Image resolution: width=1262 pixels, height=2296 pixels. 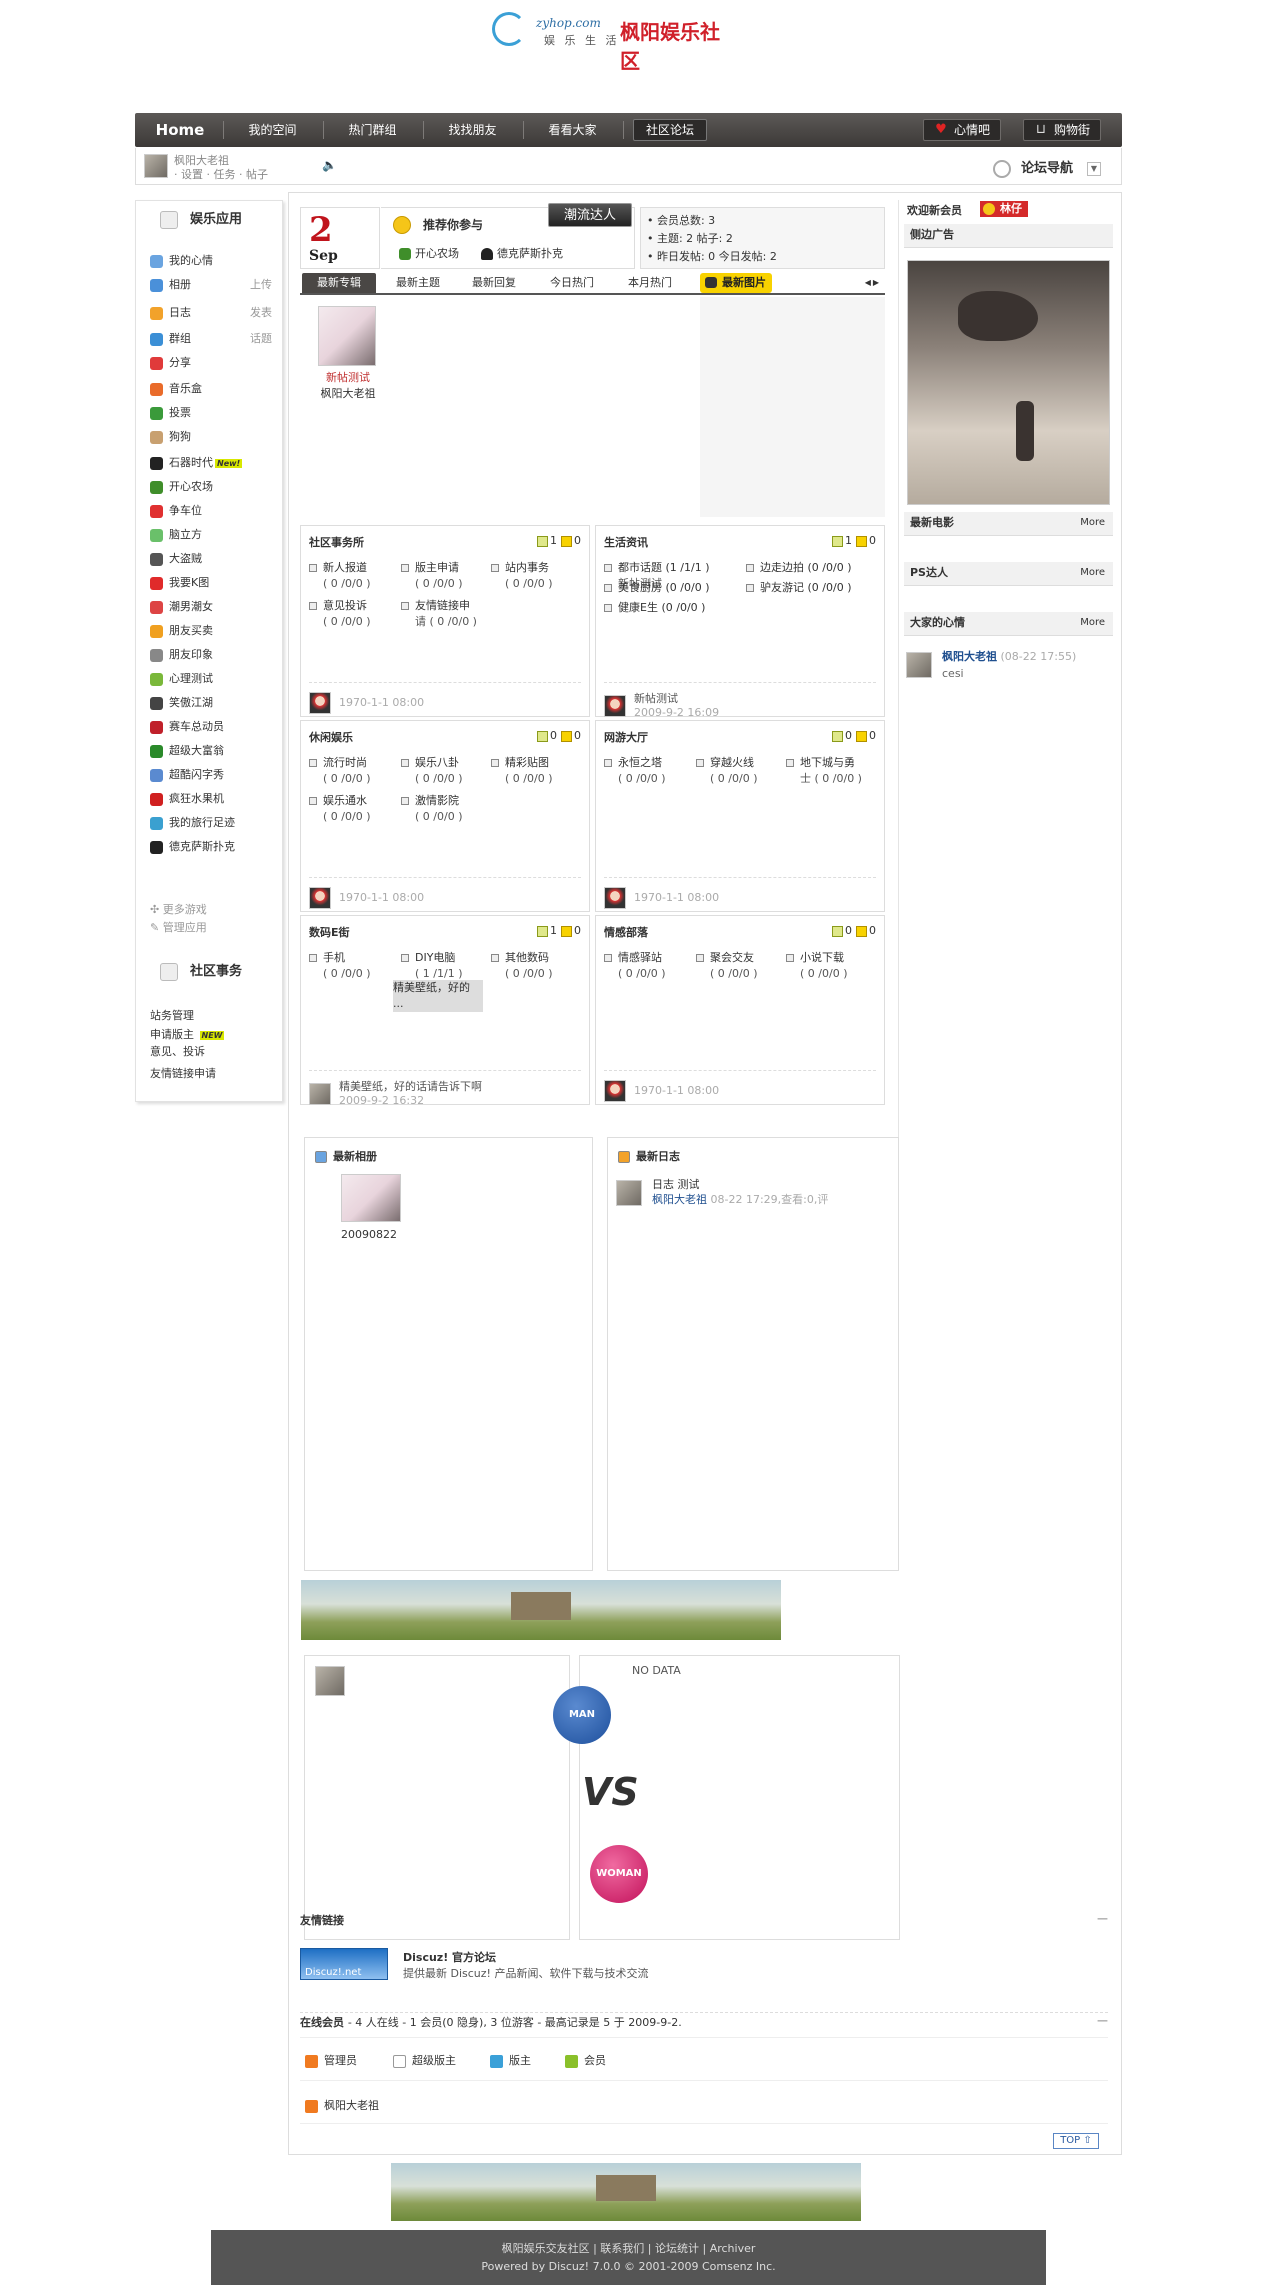 I want to click on sidebar-app-24: 德克萨斯扑克, so click(x=215, y=847).